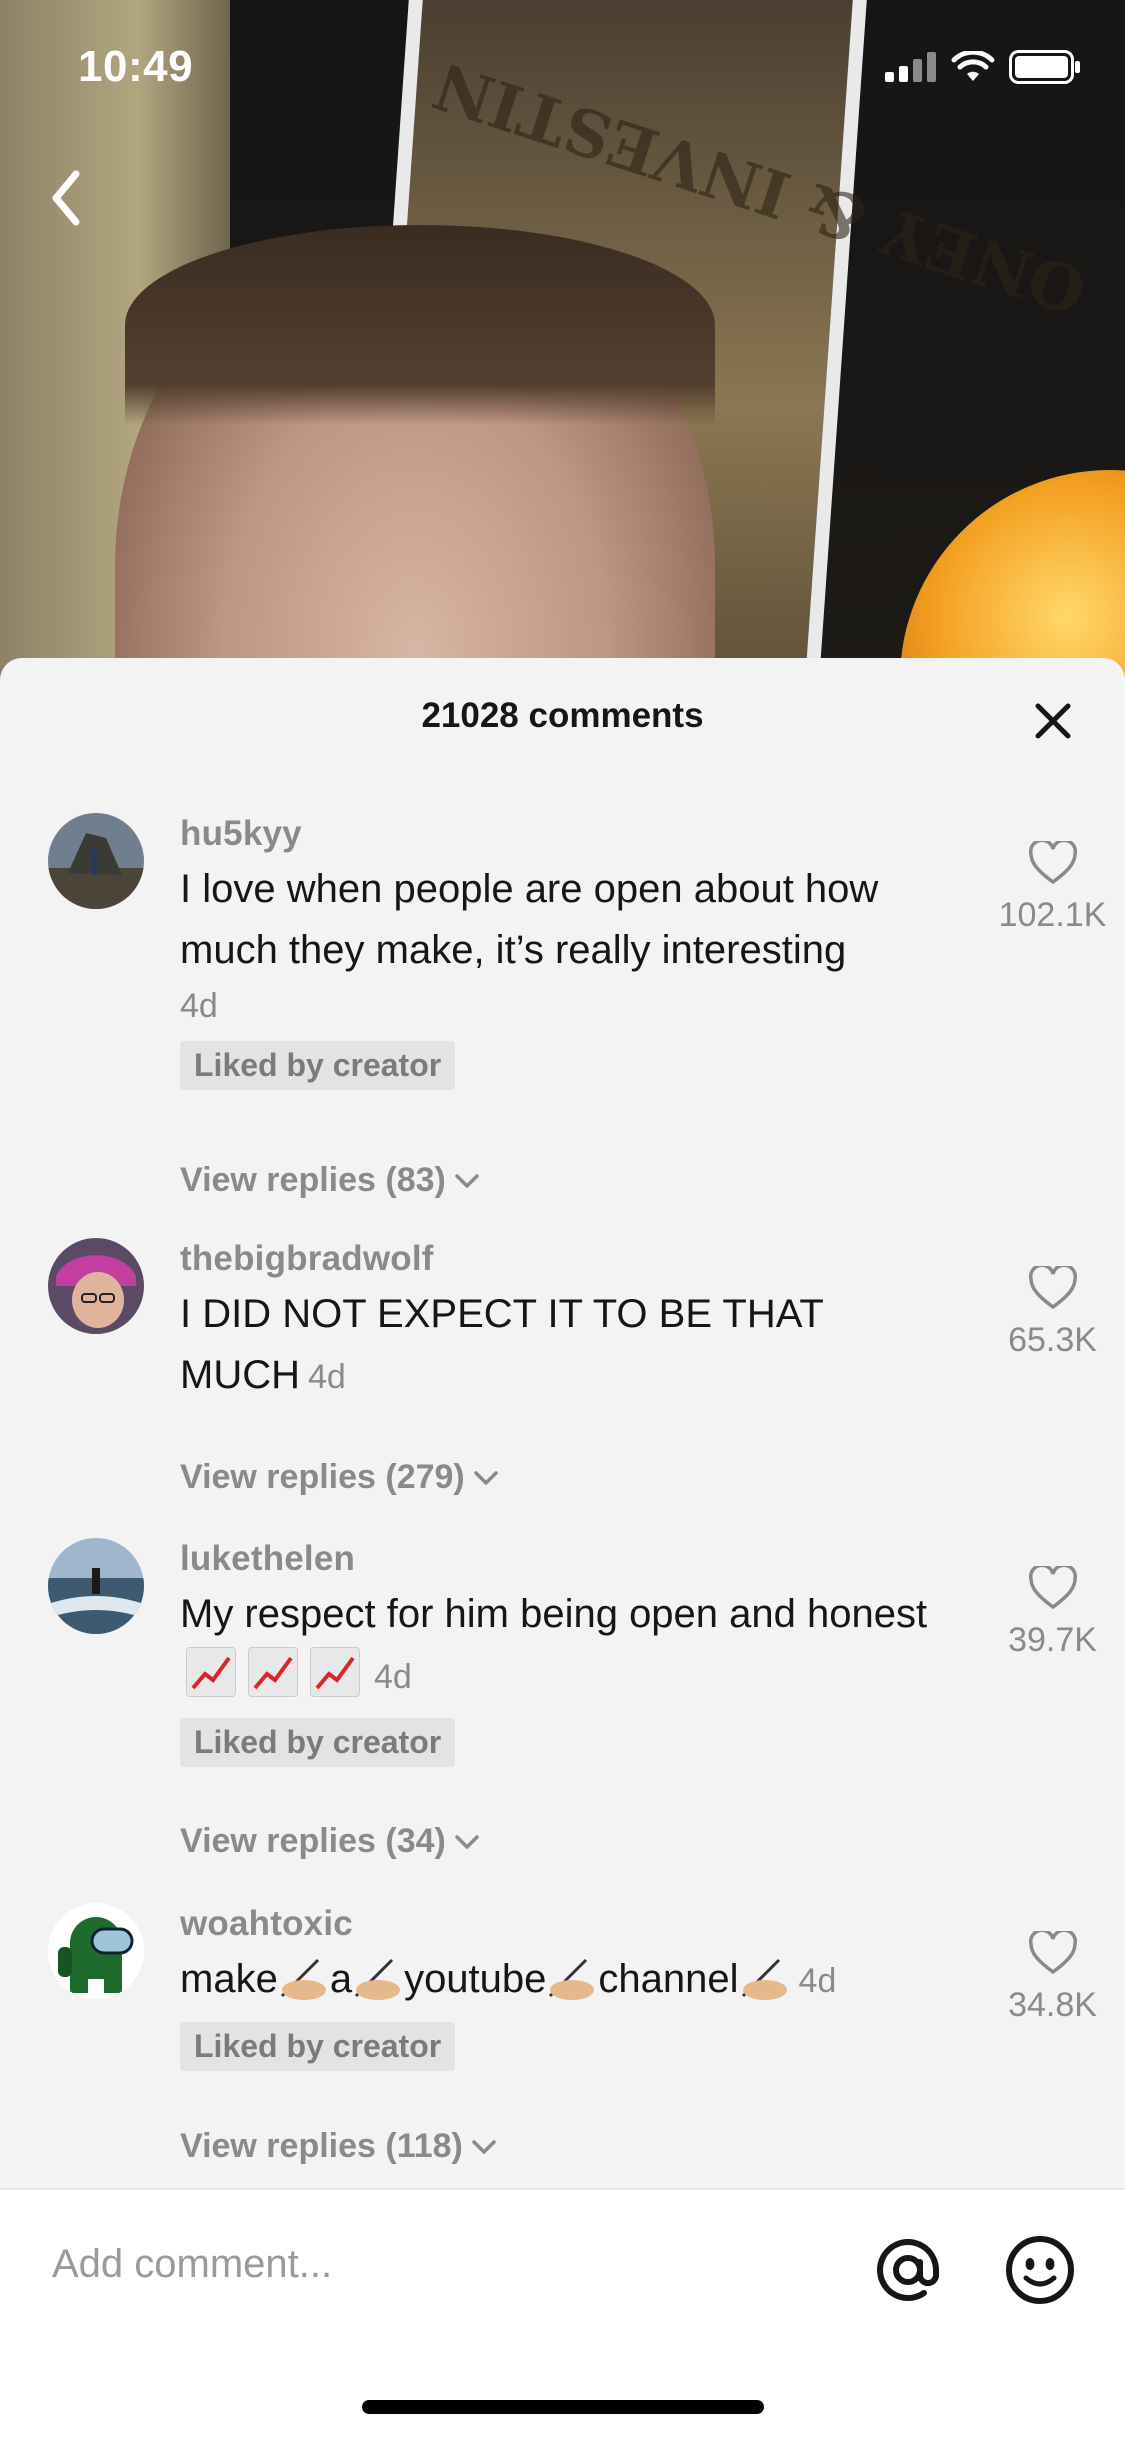 This screenshot has height=2438, width=1125. I want to click on orange-globe, so click(1012, 575).